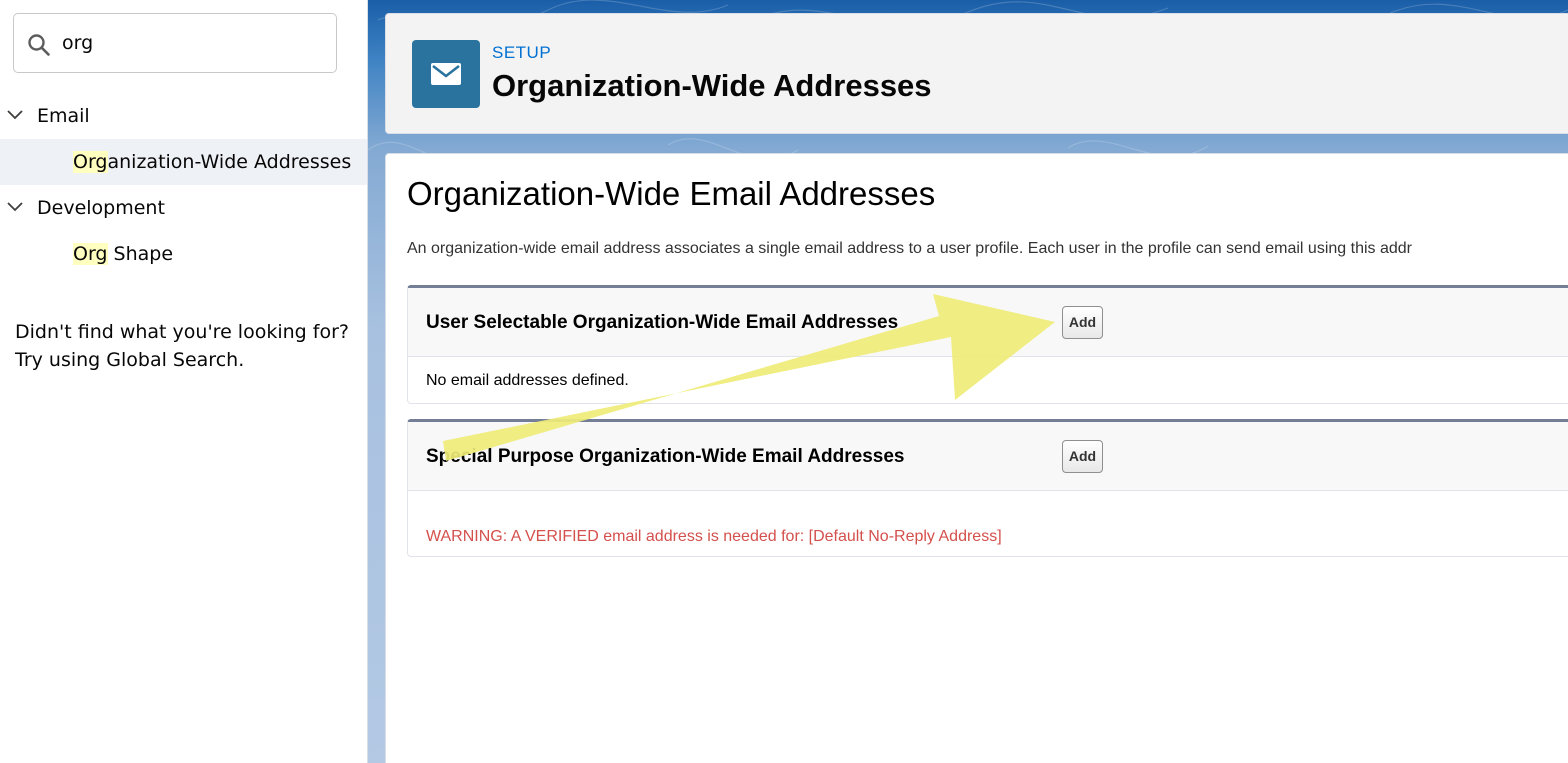 The image size is (1568, 763). I want to click on tree-item-label: Org Shape, so click(123, 254).